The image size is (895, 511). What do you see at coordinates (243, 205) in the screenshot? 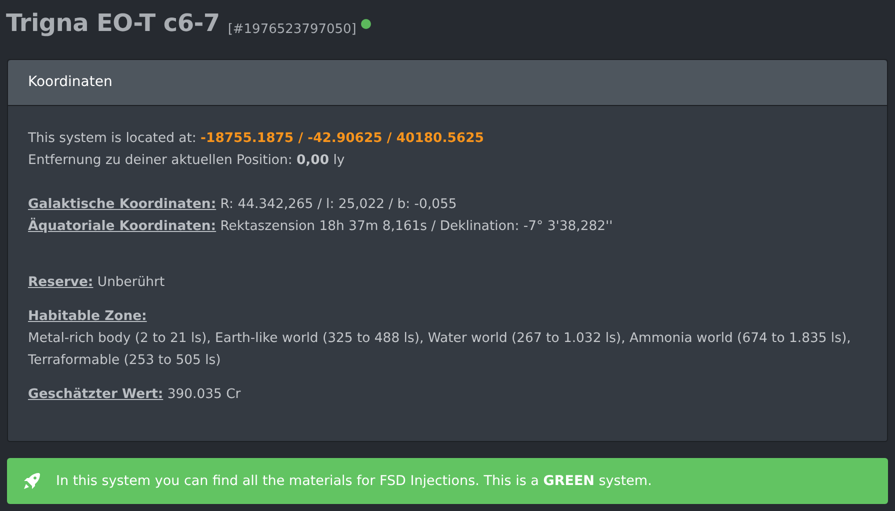
I see `coordinate-line: Galaktische Koordinaten: R: 44.342,265 / l: 25,022 / b: -0,055` at bounding box center [243, 205].